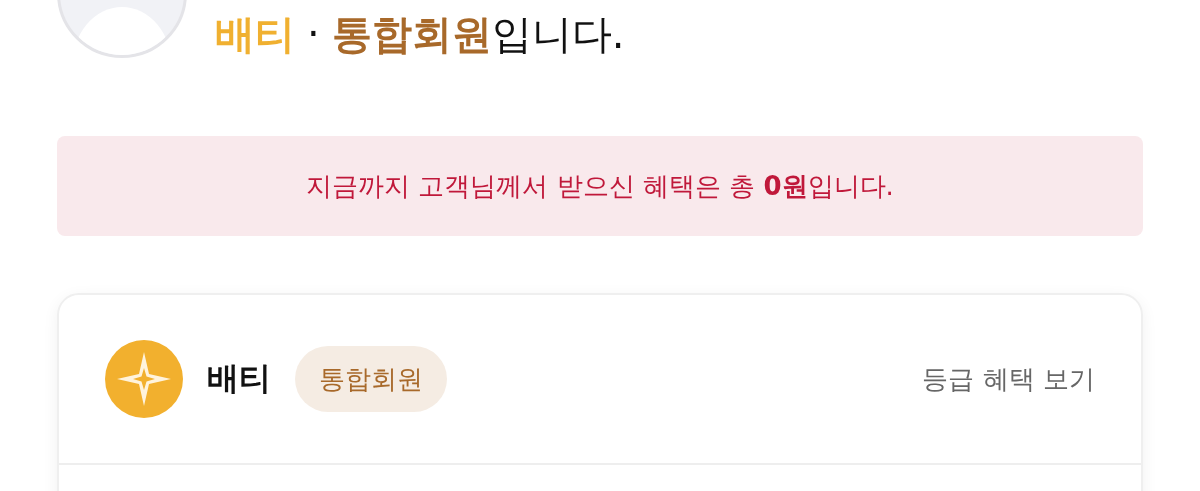 The height and width of the screenshot is (491, 1200). I want to click on grade-name: 배티, so click(239, 378).